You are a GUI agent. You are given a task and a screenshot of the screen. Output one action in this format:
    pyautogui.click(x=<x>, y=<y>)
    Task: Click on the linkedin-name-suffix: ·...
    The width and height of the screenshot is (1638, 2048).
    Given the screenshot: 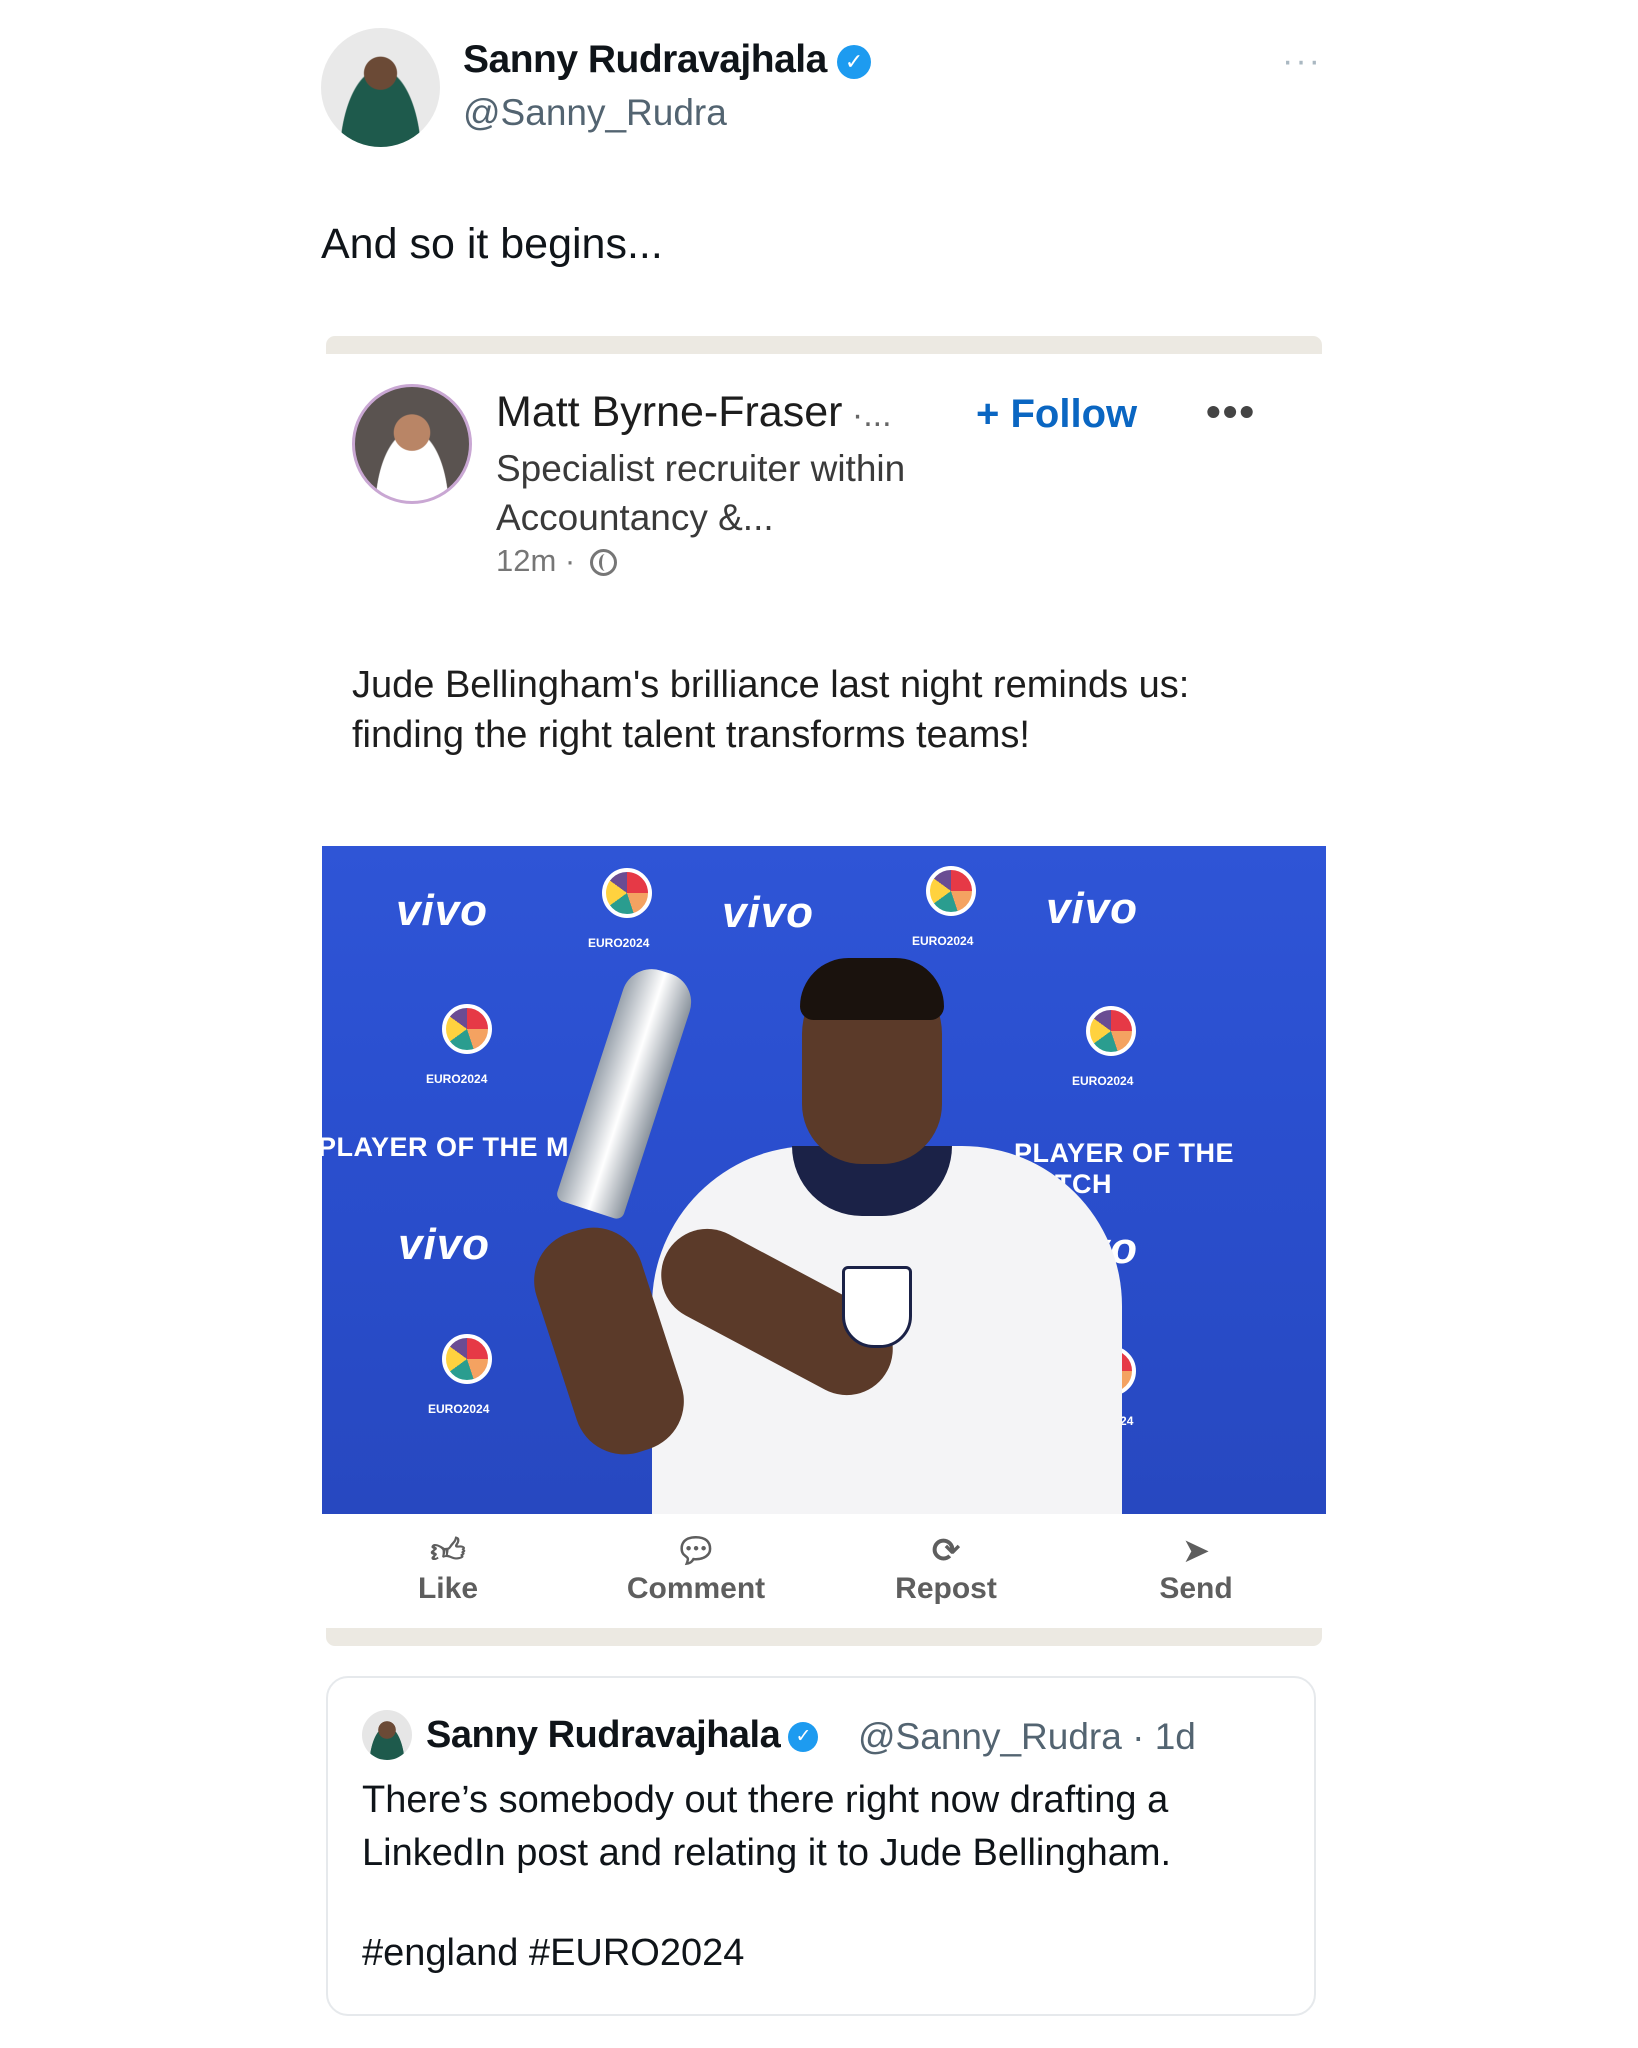 What is the action you would take?
    pyautogui.click(x=867, y=415)
    